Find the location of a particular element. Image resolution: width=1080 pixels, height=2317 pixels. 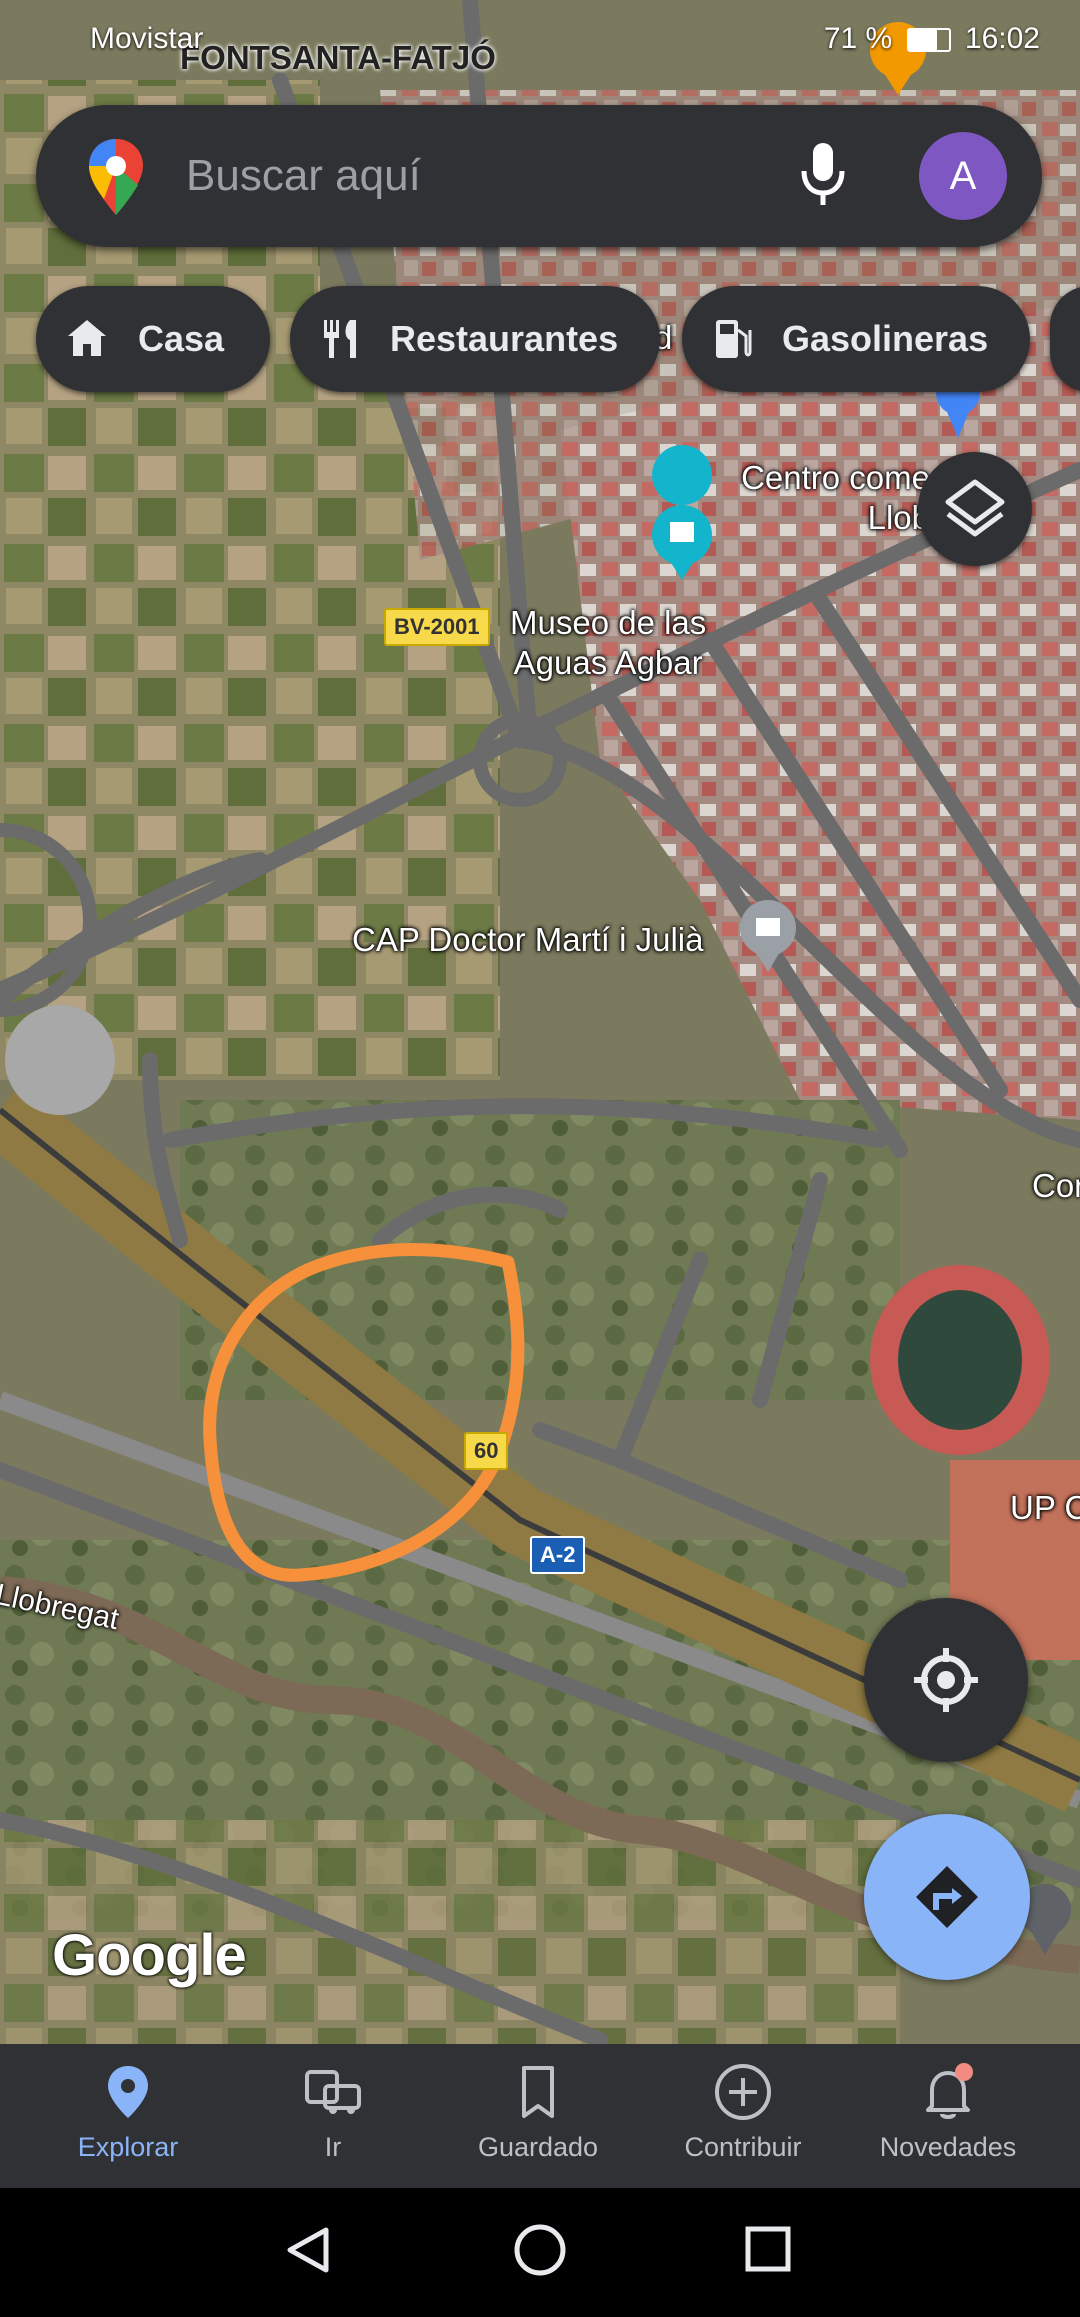

battery-label: 71 % is located at coordinates (858, 38).